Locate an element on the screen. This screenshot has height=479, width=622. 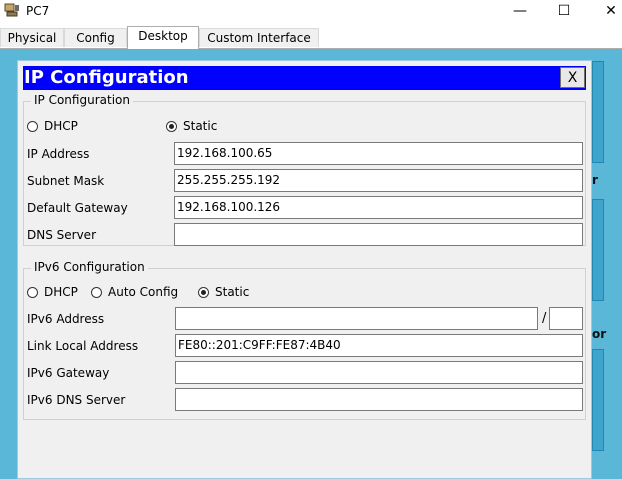
ipv6-static-radio: Static is located at coordinates (223, 292).